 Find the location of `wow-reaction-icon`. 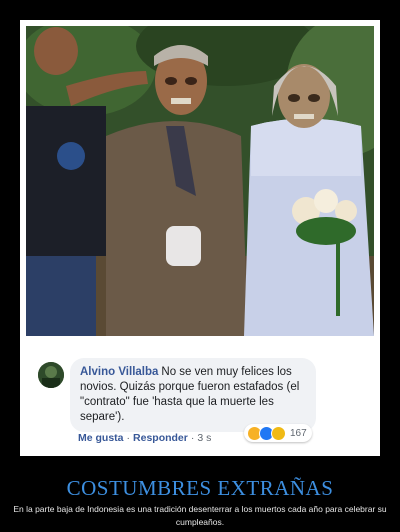

wow-reaction-icon is located at coordinates (278, 433).